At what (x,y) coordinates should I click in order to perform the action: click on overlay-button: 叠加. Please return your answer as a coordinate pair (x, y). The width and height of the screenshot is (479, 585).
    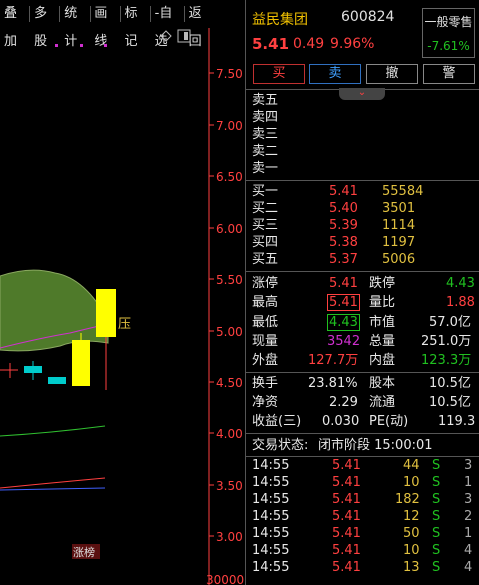
    Looking at the image, I should click on (14, 24).